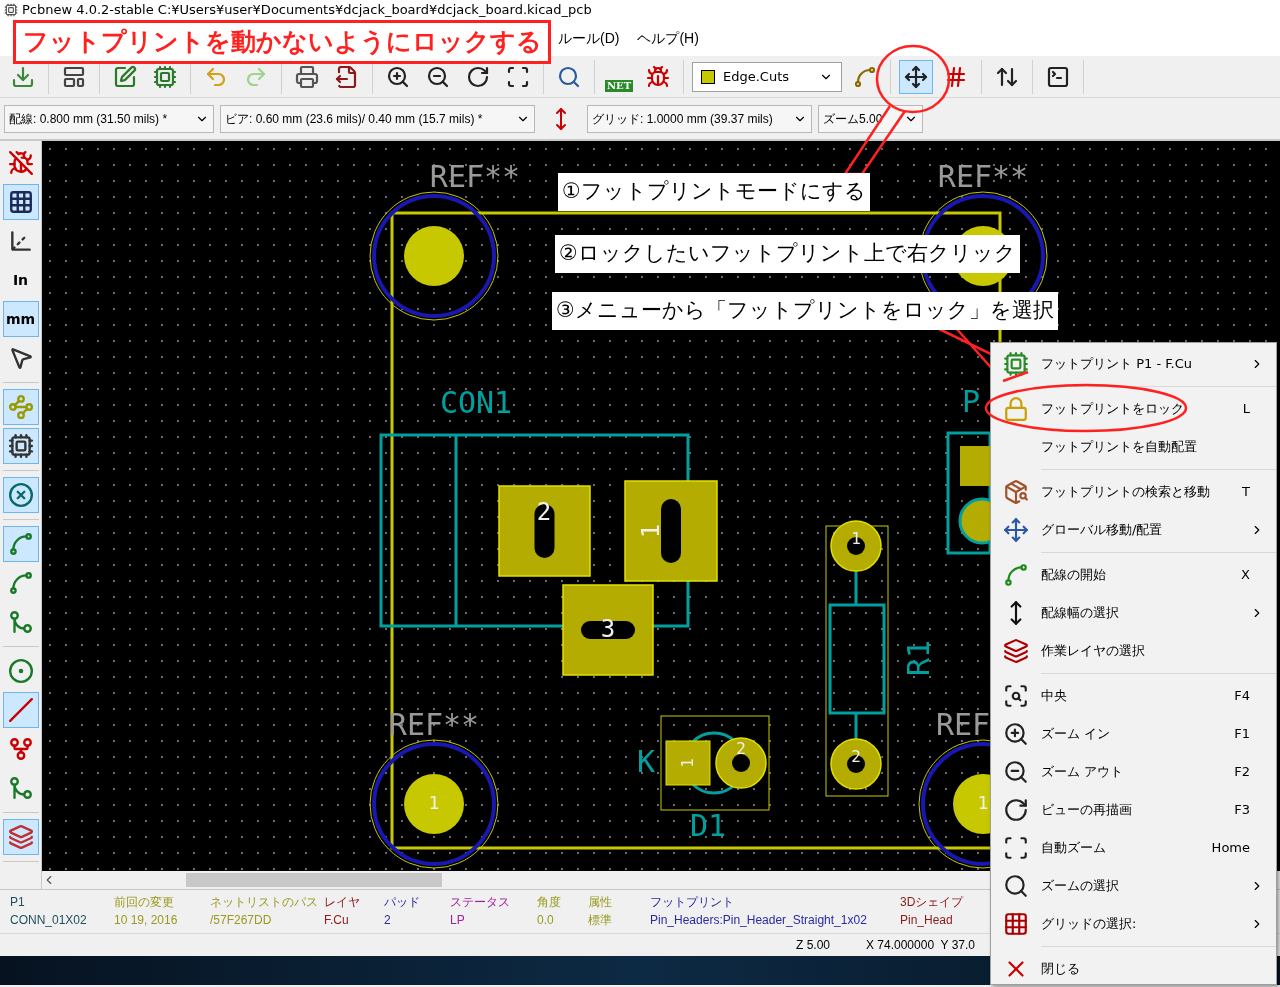  What do you see at coordinates (347, 76) in the screenshot?
I see `document-output-icon` at bounding box center [347, 76].